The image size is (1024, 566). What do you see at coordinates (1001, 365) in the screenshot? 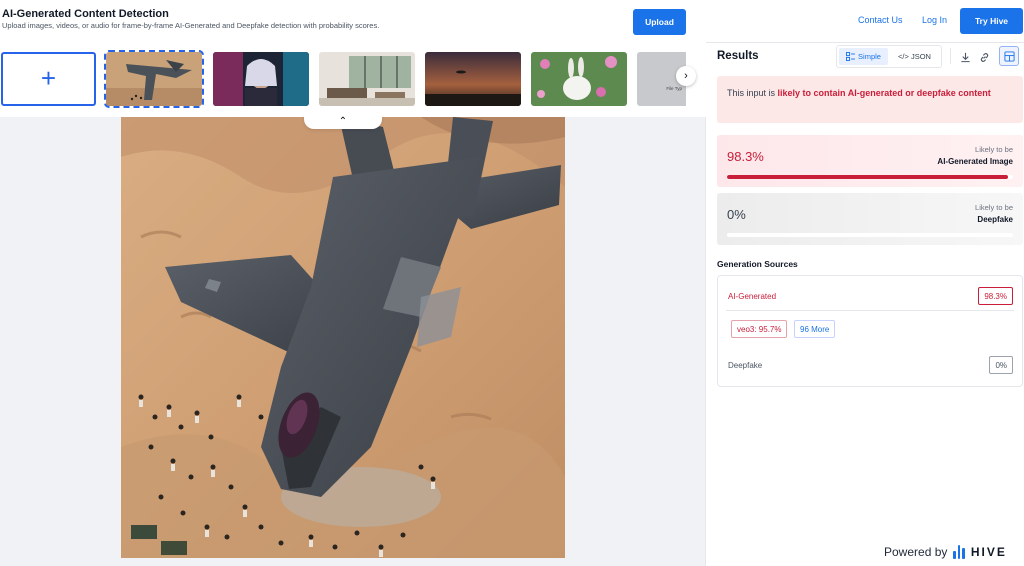
I see `deepfake-badge: 0%` at bounding box center [1001, 365].